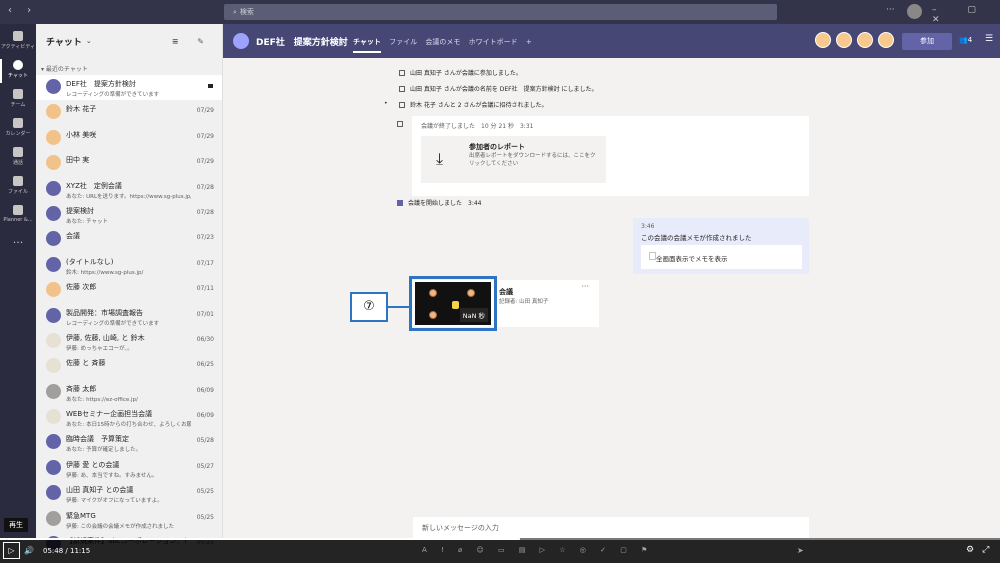  What do you see at coordinates (128, 196) in the screenshot?
I see `chat-preview: あなた: URLを送ります。https://www.sg-plus.jp/` at bounding box center [128, 196].